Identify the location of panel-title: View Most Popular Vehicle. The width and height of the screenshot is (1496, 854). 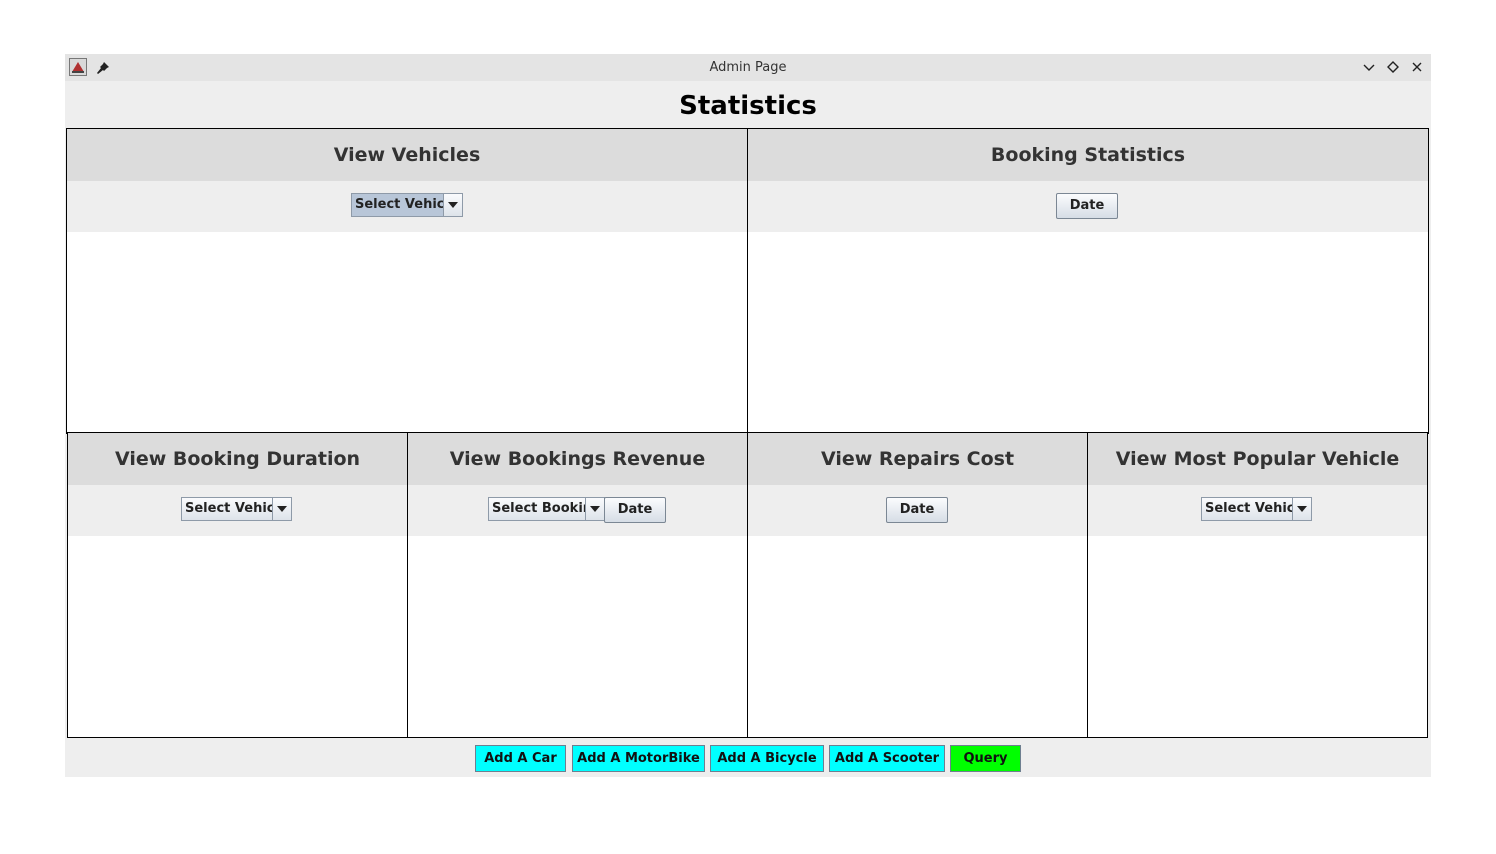
(1257, 459).